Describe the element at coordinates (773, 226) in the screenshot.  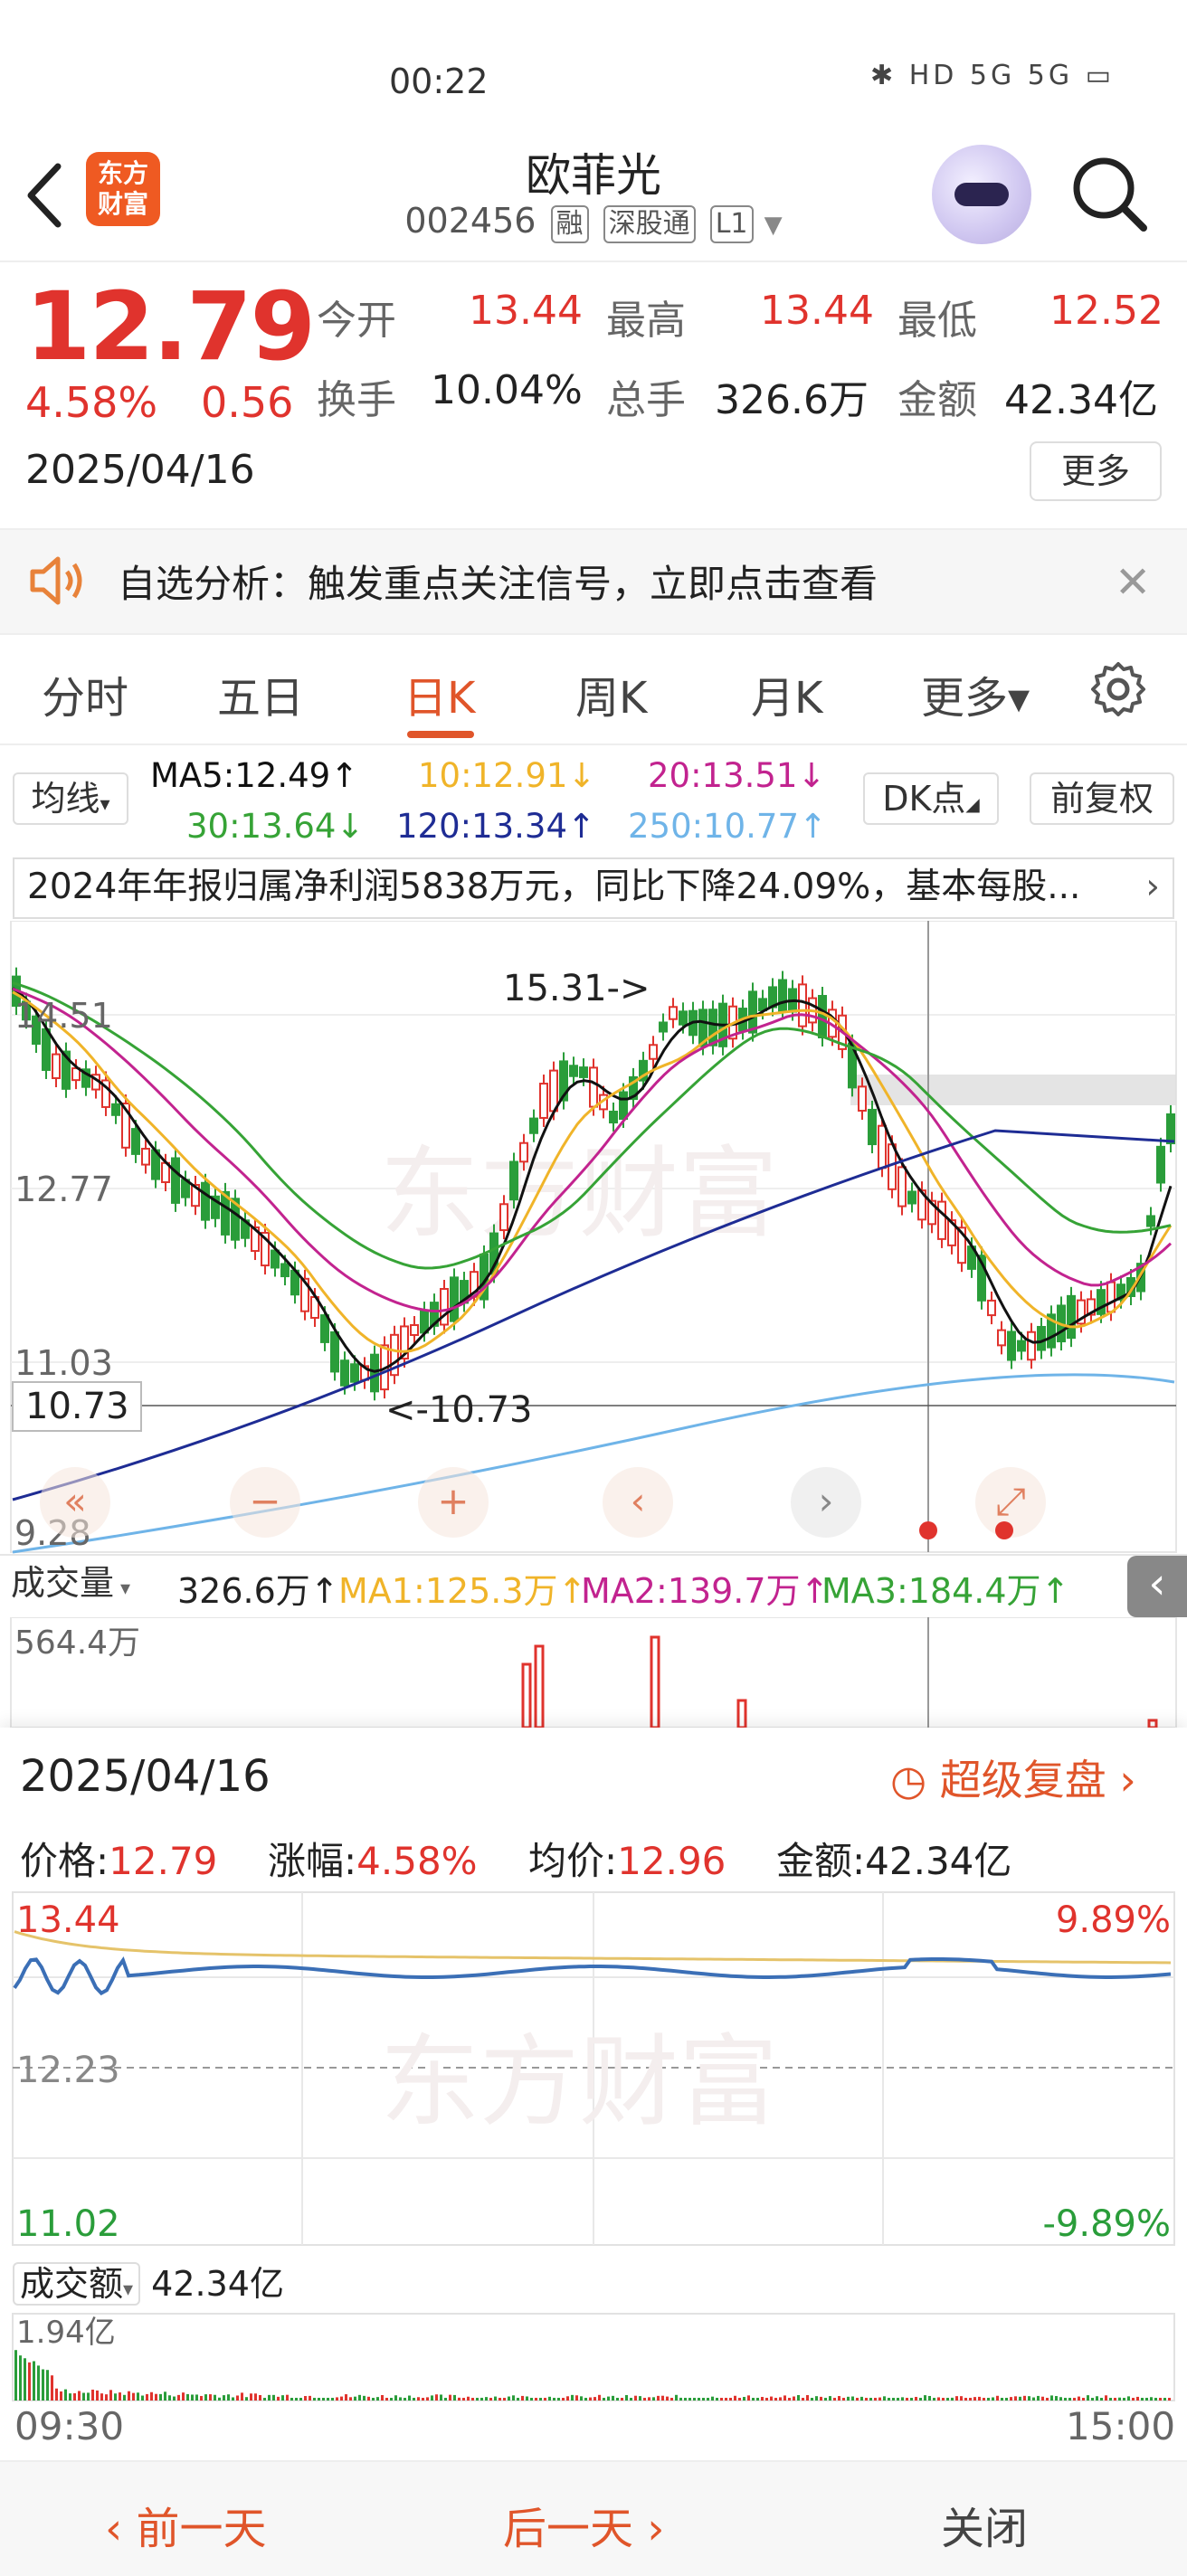
I see `chevron-down-icon: ▼` at that location.